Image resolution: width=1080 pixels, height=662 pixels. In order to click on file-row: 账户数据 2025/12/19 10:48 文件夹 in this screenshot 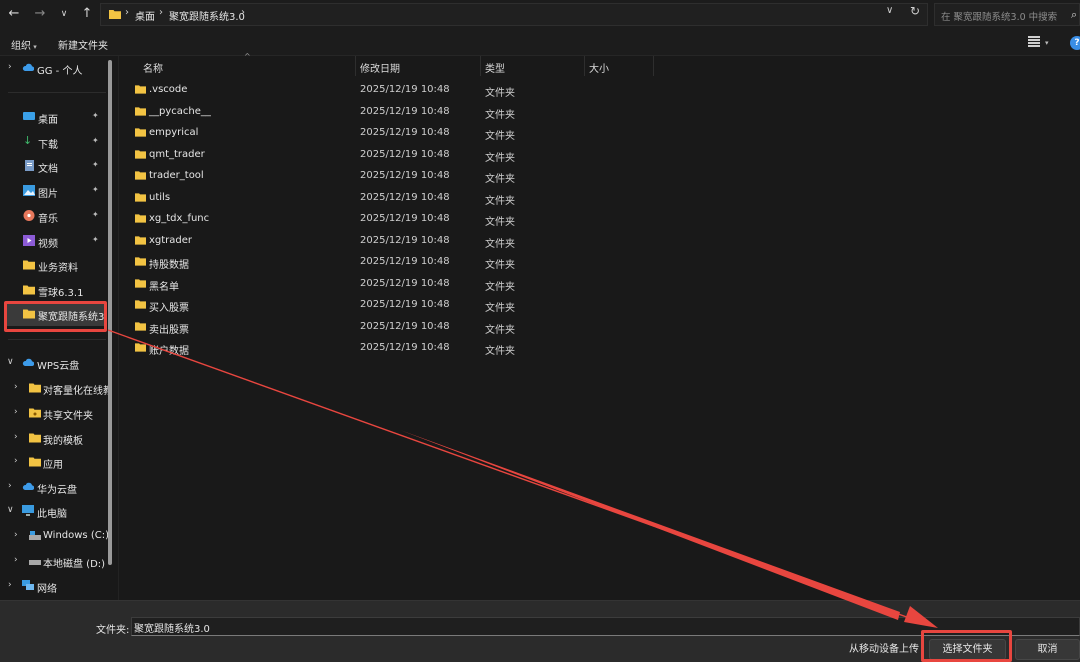, I will do `click(379, 347)`.